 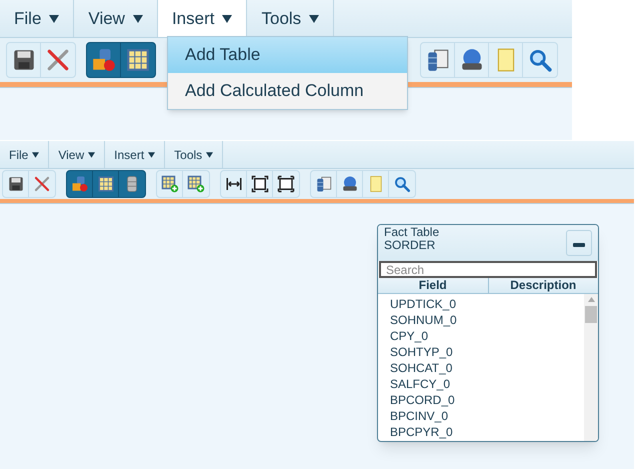 I want to click on field-name: SOHNUM_0, so click(x=487, y=320).